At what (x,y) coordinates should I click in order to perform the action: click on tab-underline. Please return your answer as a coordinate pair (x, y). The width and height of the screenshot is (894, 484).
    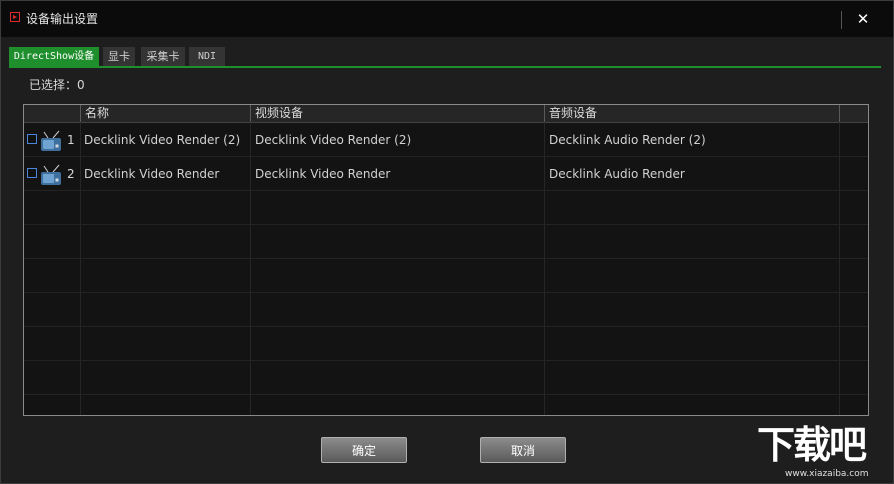
    Looking at the image, I should click on (445, 67).